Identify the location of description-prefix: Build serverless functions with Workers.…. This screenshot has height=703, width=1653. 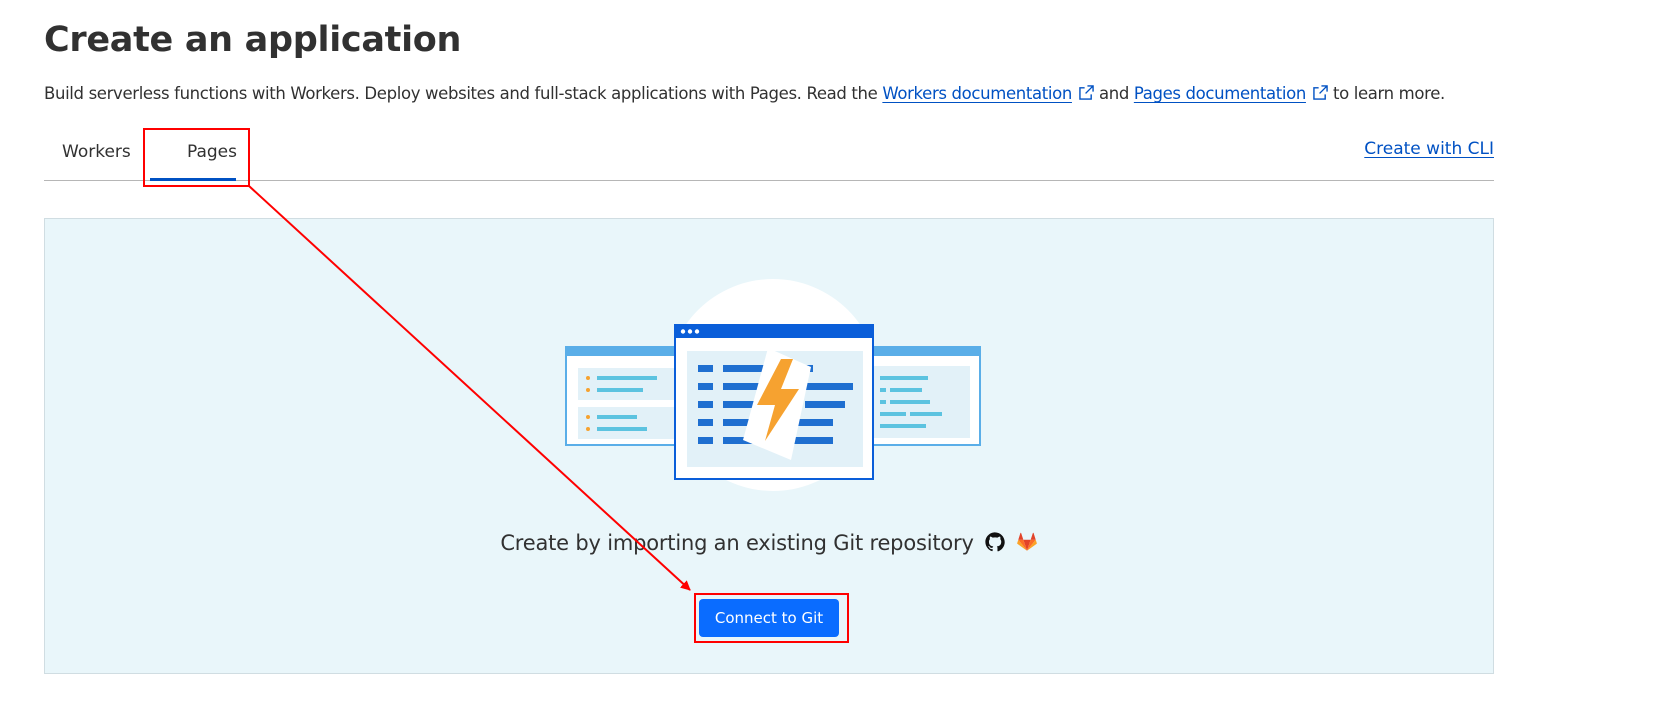
(463, 93).